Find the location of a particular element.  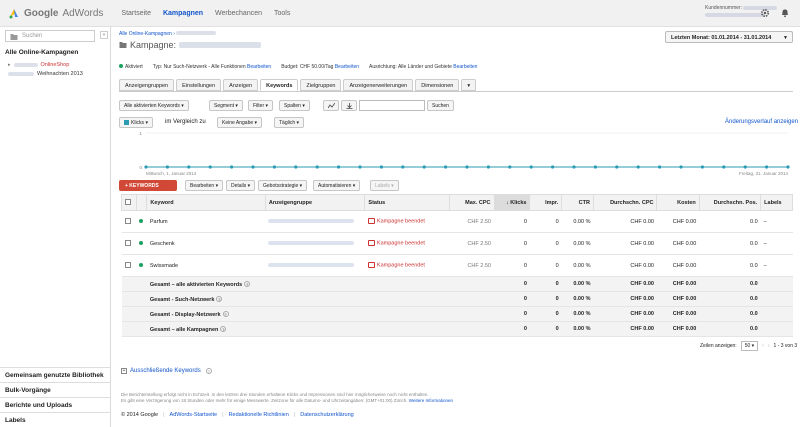

tab-settings: Einstellungen is located at coordinates (199, 85).